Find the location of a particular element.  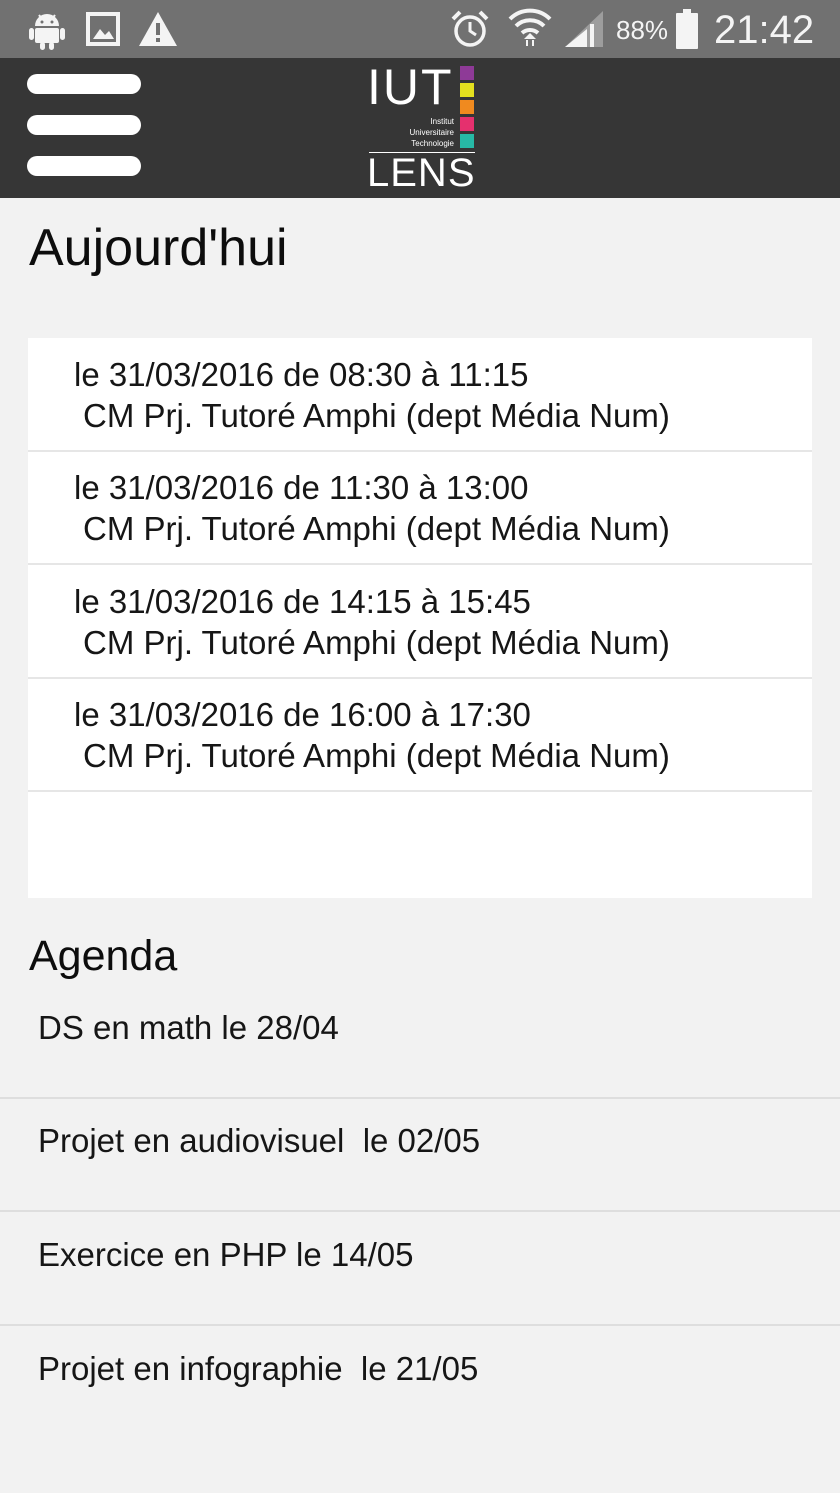

today-title: Aujourd'hui is located at coordinates (158, 248).